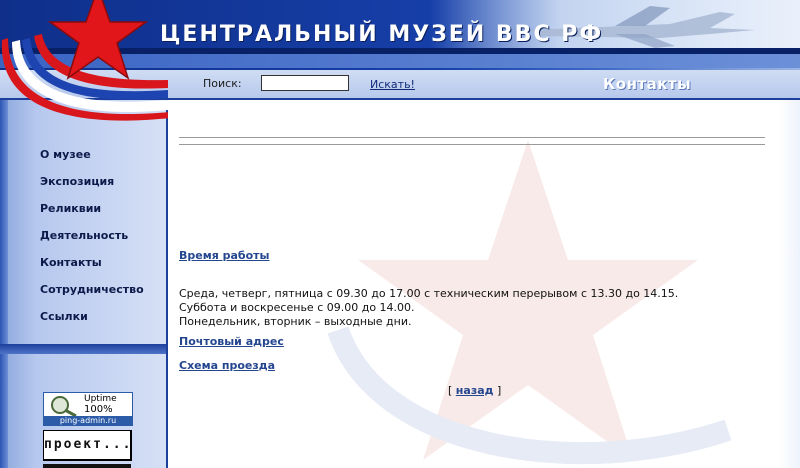  Describe the element at coordinates (392, 84) in the screenshot. I see `search-button: Искать!` at that location.